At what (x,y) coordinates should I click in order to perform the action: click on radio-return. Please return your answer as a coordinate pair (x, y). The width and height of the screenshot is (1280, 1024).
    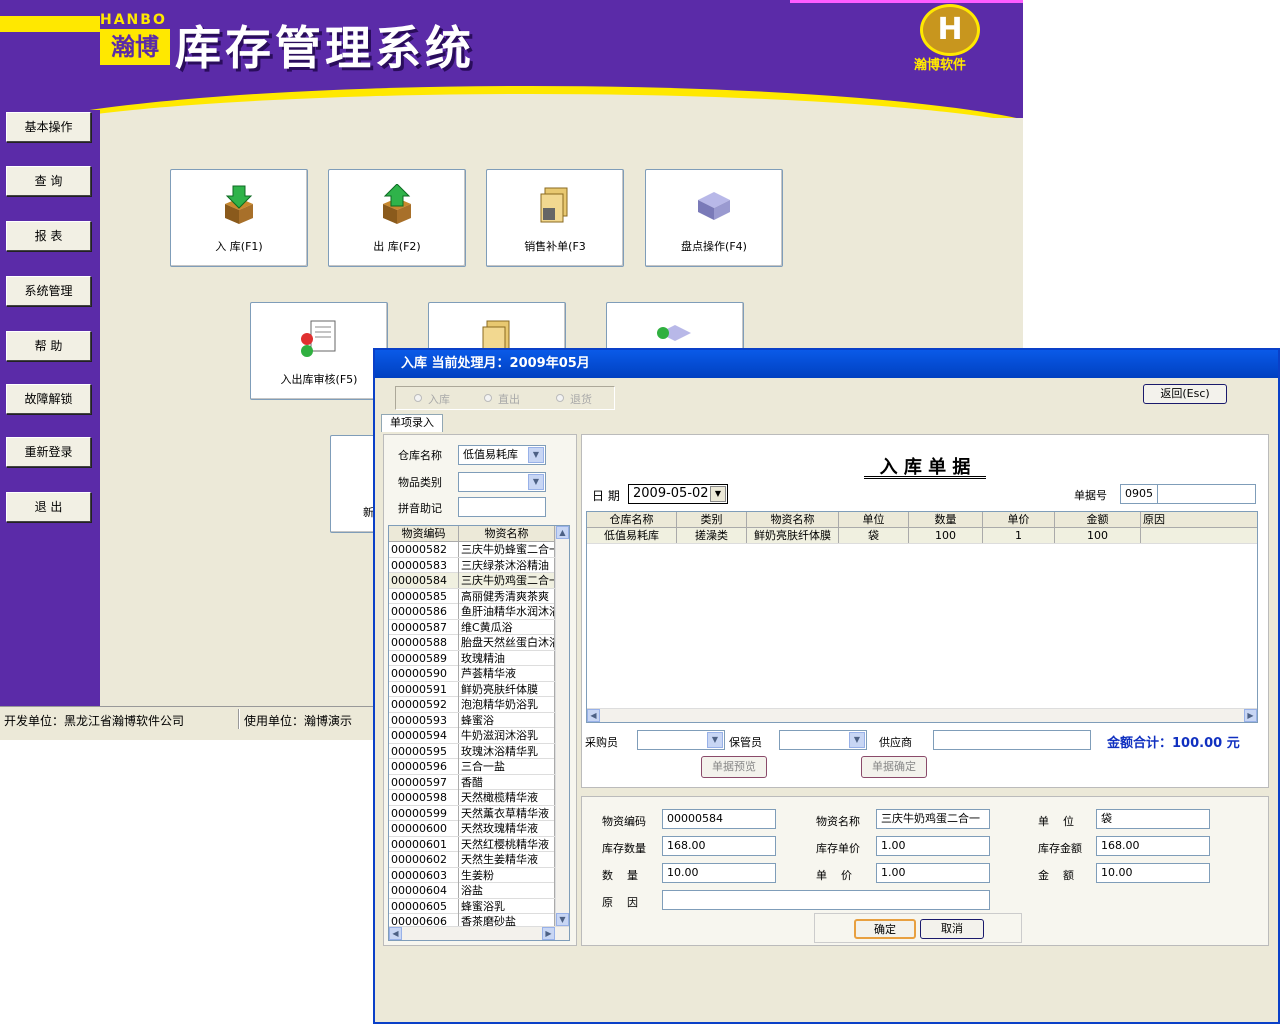
    Looking at the image, I should click on (560, 398).